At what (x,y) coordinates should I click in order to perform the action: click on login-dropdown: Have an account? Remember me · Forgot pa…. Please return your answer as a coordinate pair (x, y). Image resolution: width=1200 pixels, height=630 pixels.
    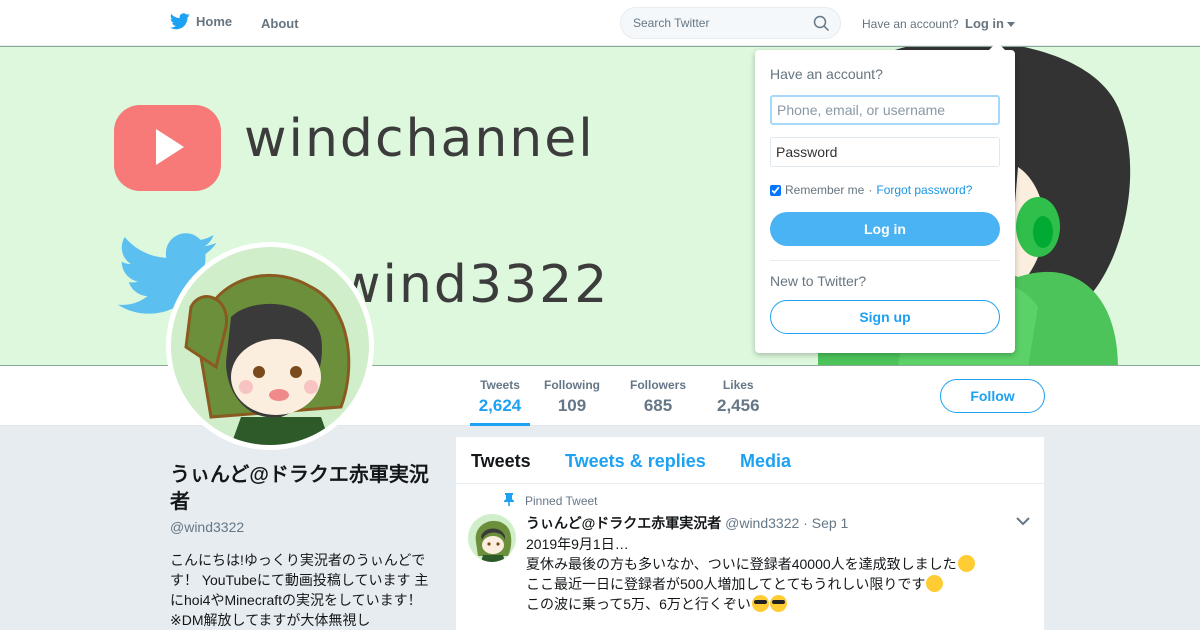
    Looking at the image, I should click on (885, 197).